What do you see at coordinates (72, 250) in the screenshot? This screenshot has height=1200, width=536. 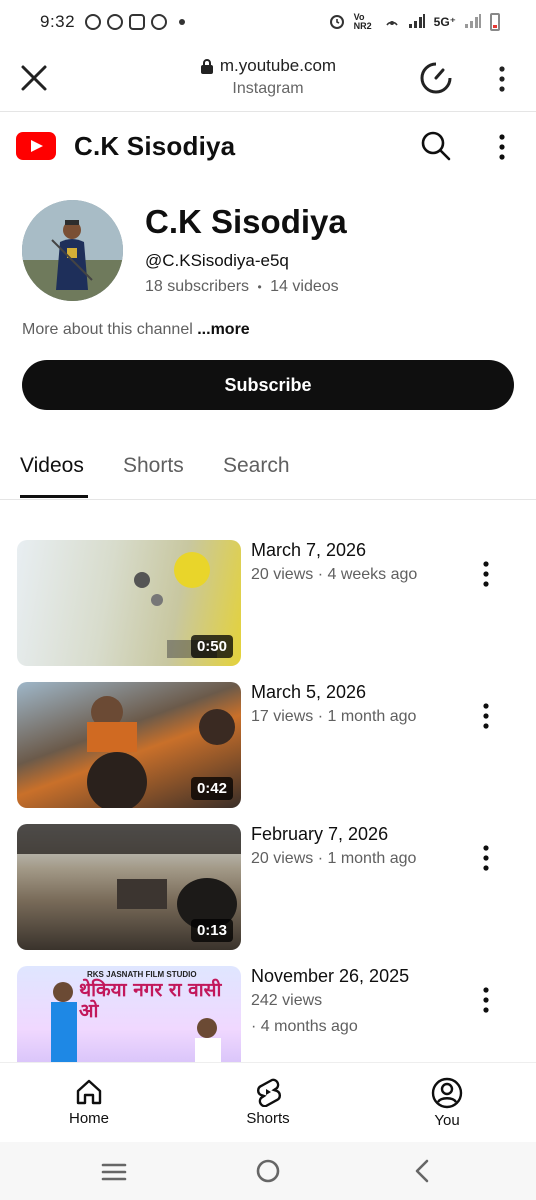 I see `channel-avatar` at bounding box center [72, 250].